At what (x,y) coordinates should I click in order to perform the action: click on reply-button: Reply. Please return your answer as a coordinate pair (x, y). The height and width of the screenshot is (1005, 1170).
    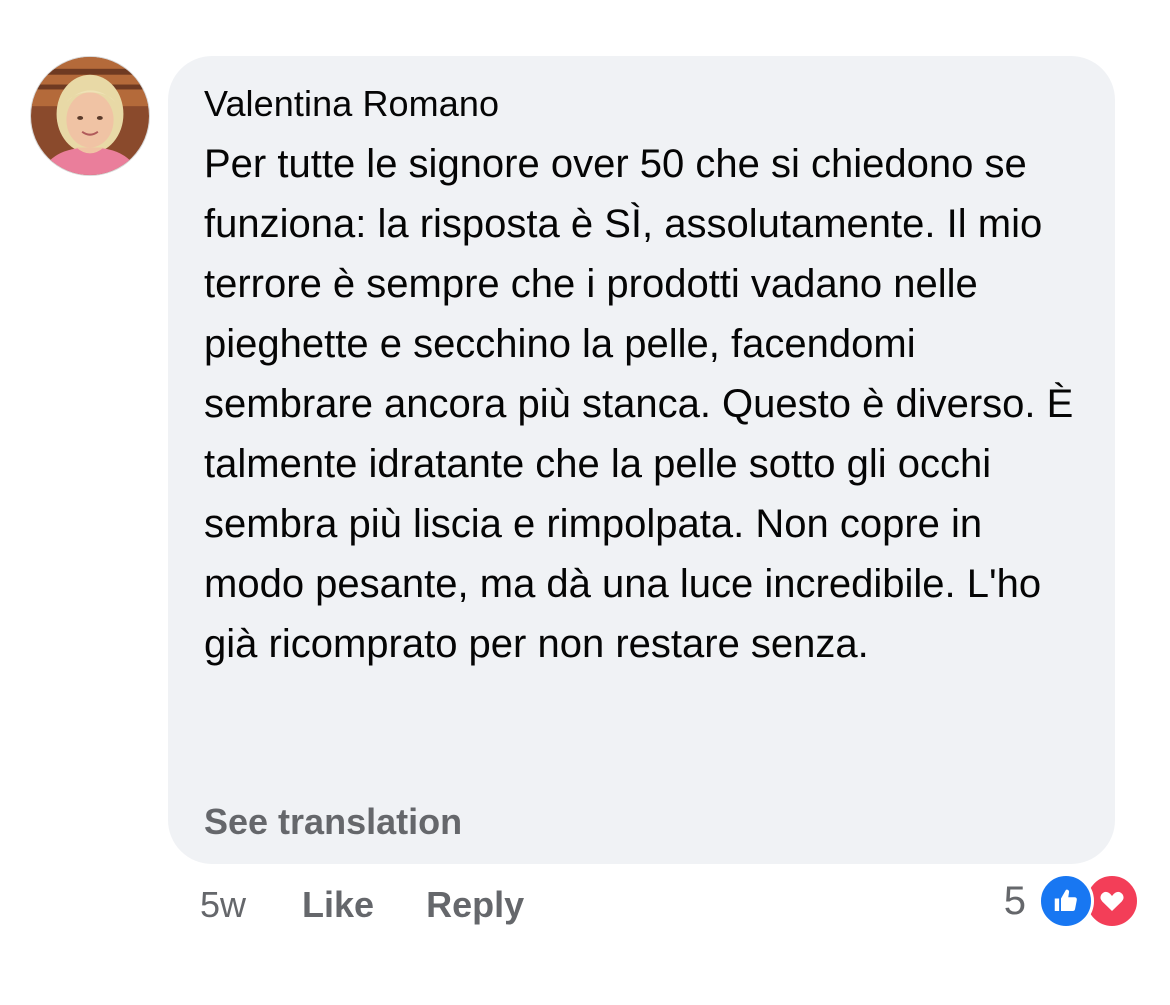
    Looking at the image, I should click on (475, 905).